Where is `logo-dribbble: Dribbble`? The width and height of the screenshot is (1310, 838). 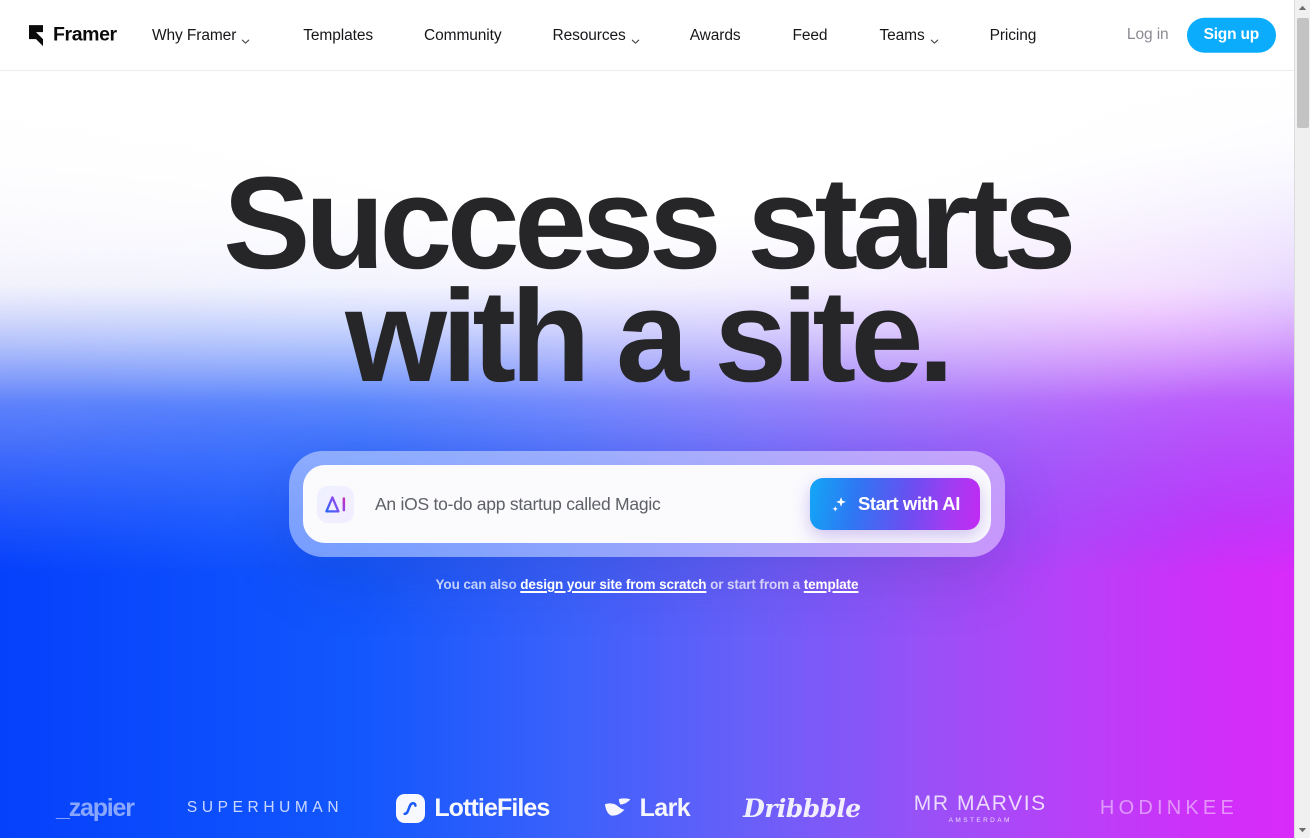
logo-dribbble: Dribbble is located at coordinates (802, 808).